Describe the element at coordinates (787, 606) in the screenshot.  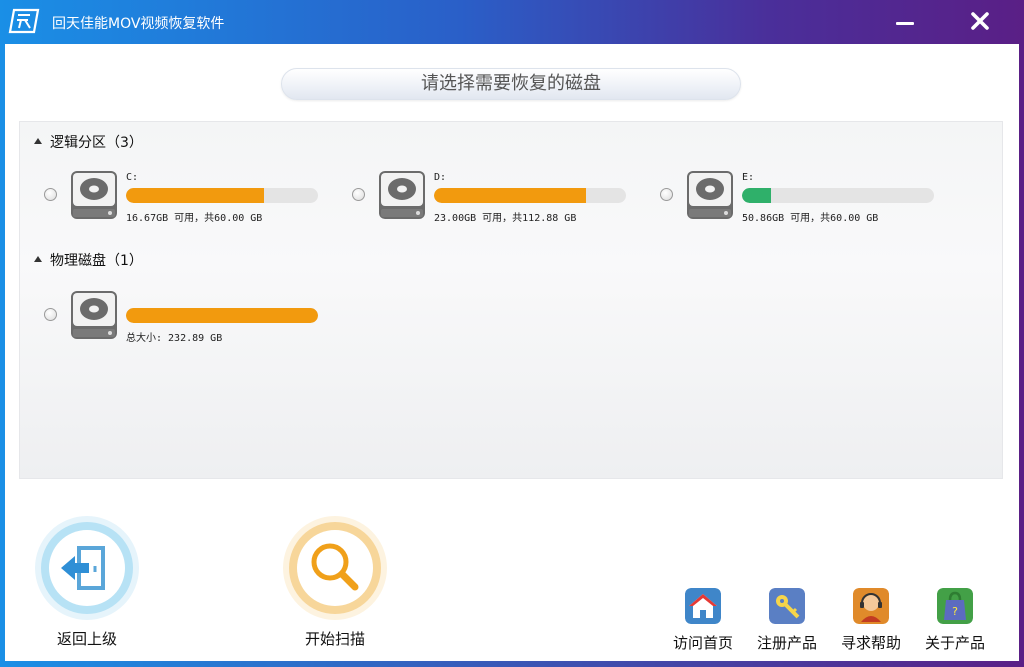
I see `key-icon` at that location.